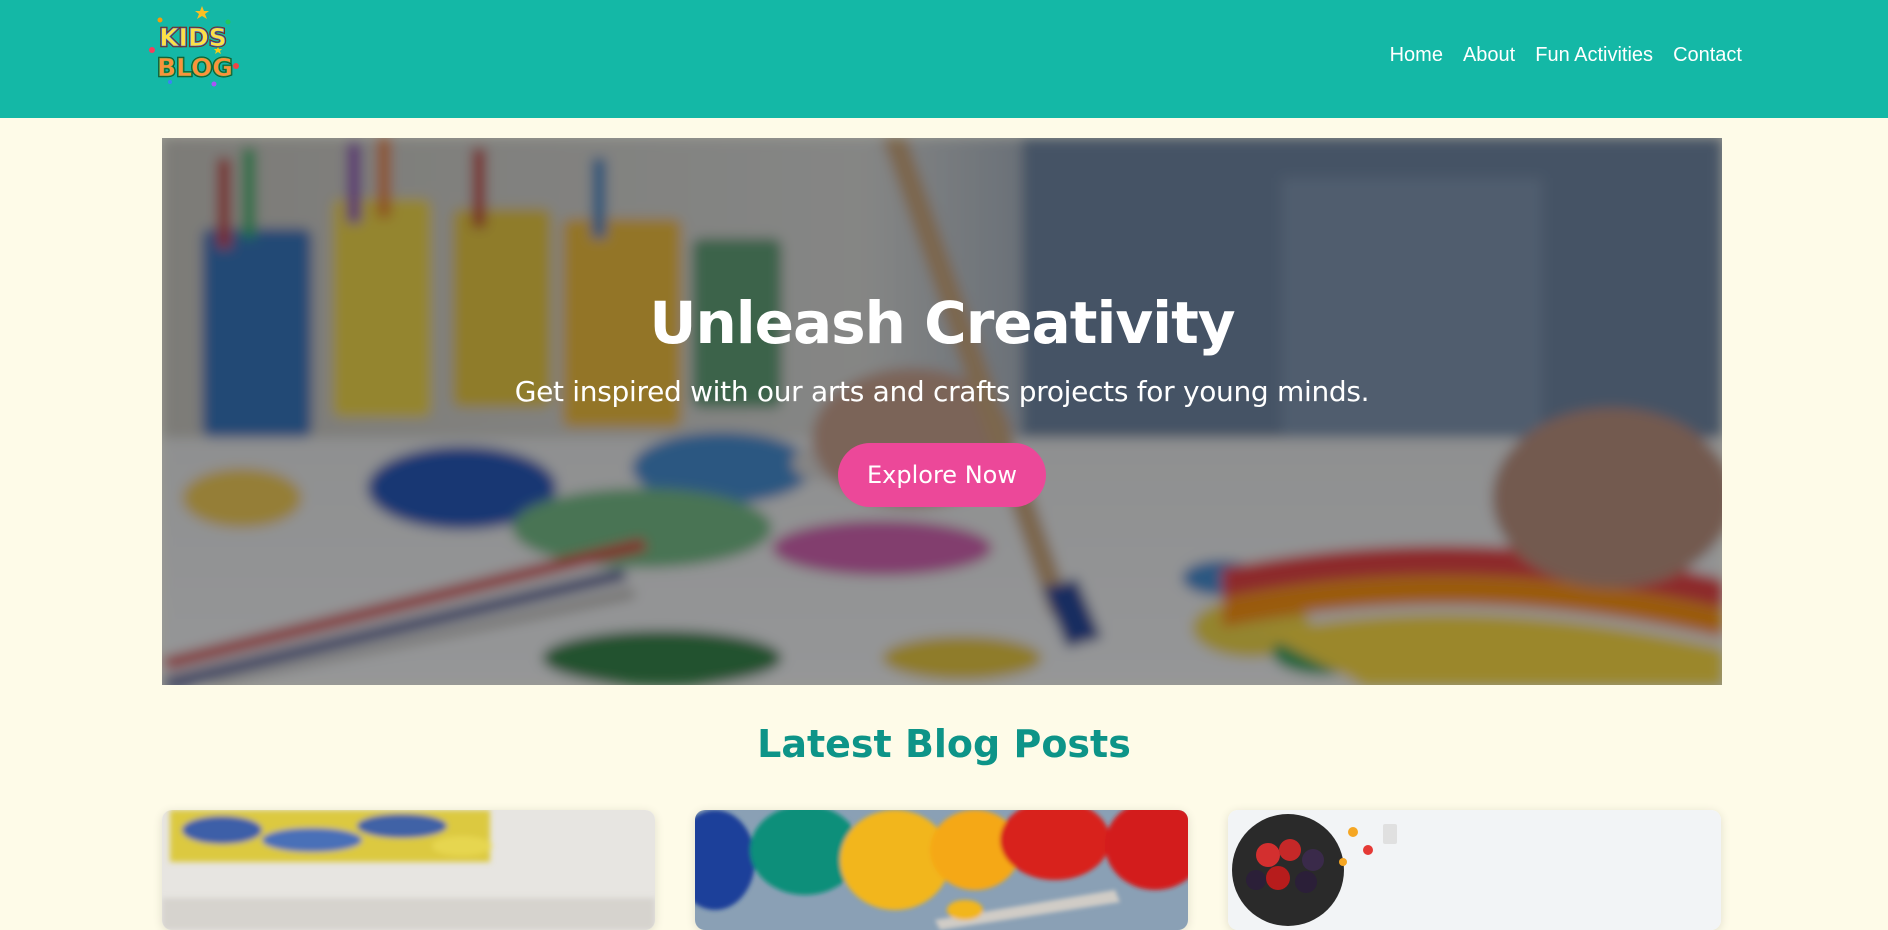 The height and width of the screenshot is (930, 1888). Describe the element at coordinates (1416, 55) in the screenshot. I see `nav-home: Home` at that location.